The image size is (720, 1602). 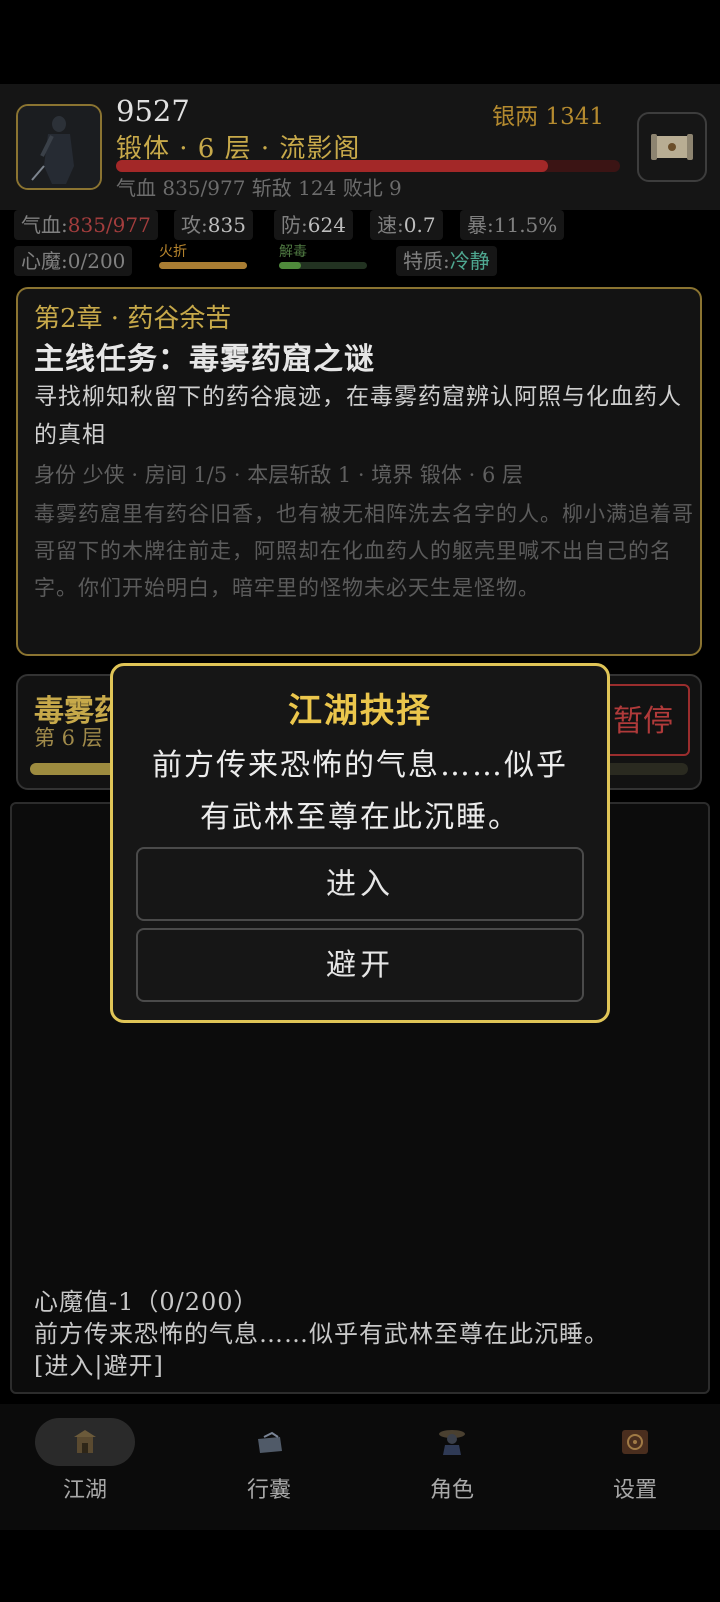 I want to click on bag-icon, so click(x=270, y=1442).